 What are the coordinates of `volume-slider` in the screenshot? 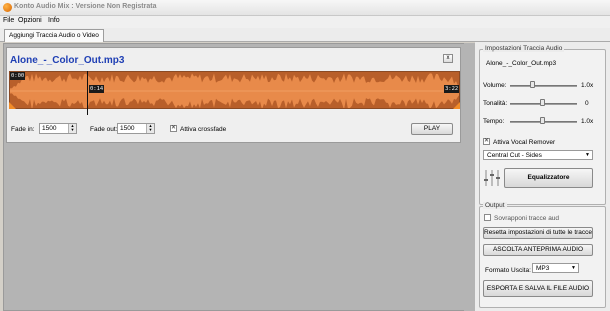 It's located at (543, 86).